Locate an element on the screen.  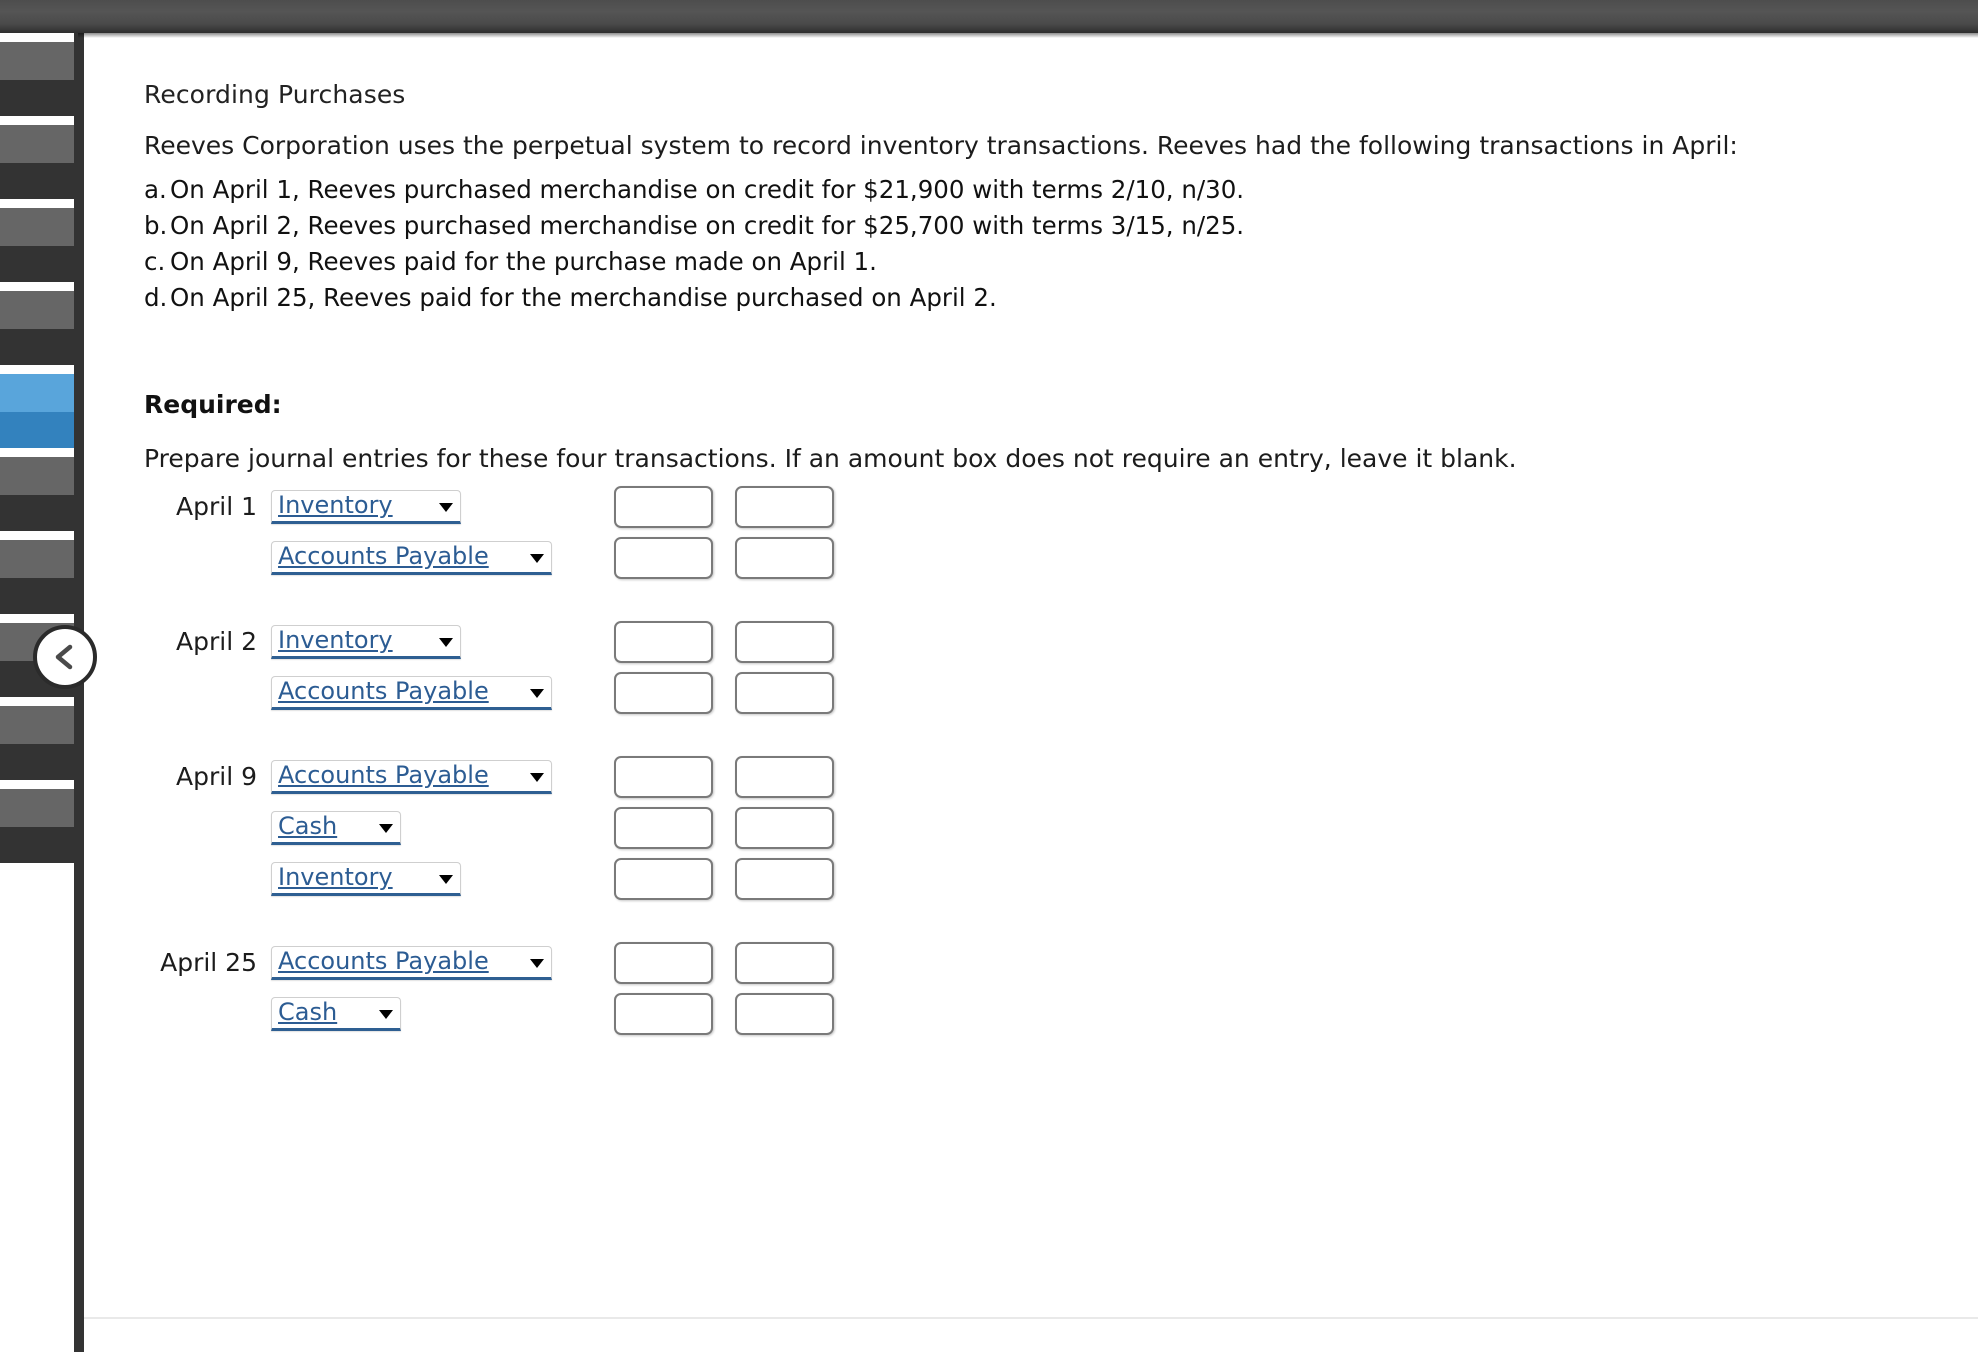
entry-date-label: April 2 is located at coordinates (216, 641).